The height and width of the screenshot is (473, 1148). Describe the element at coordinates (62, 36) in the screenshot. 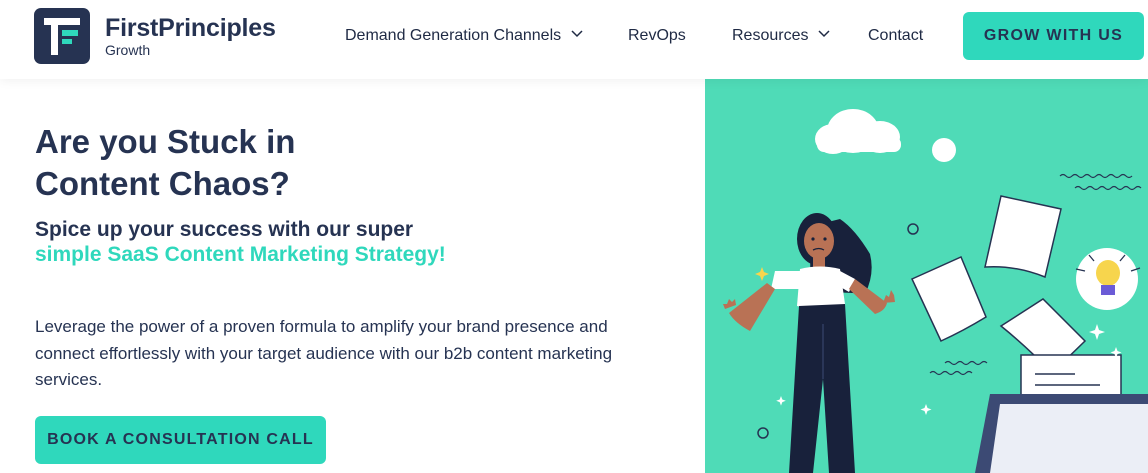

I see `logo-mark-icon` at that location.